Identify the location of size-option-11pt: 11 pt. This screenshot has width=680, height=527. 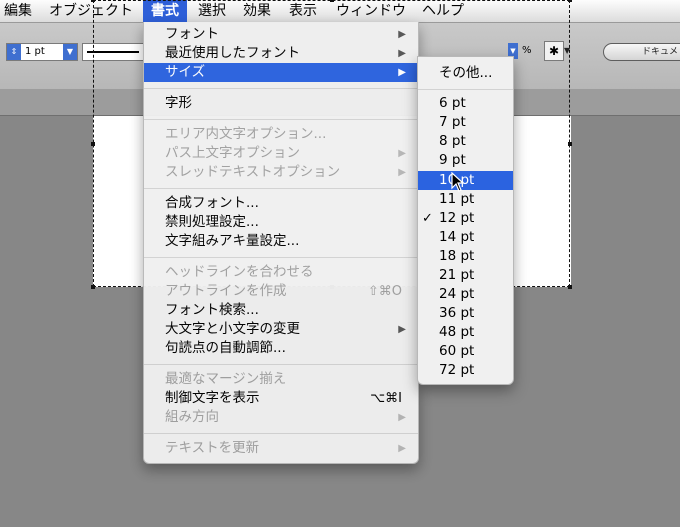
(465, 199).